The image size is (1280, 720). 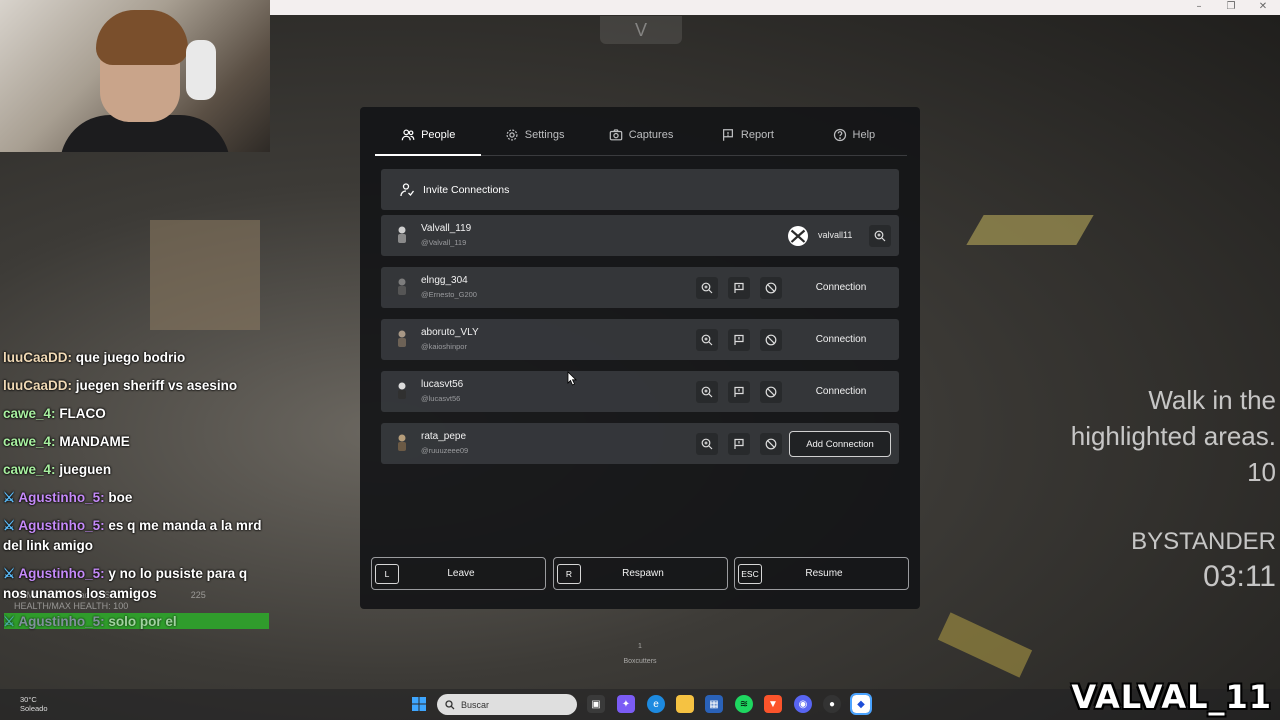 What do you see at coordinates (744, 704) in the screenshot?
I see `spotify-icon: ≋` at bounding box center [744, 704].